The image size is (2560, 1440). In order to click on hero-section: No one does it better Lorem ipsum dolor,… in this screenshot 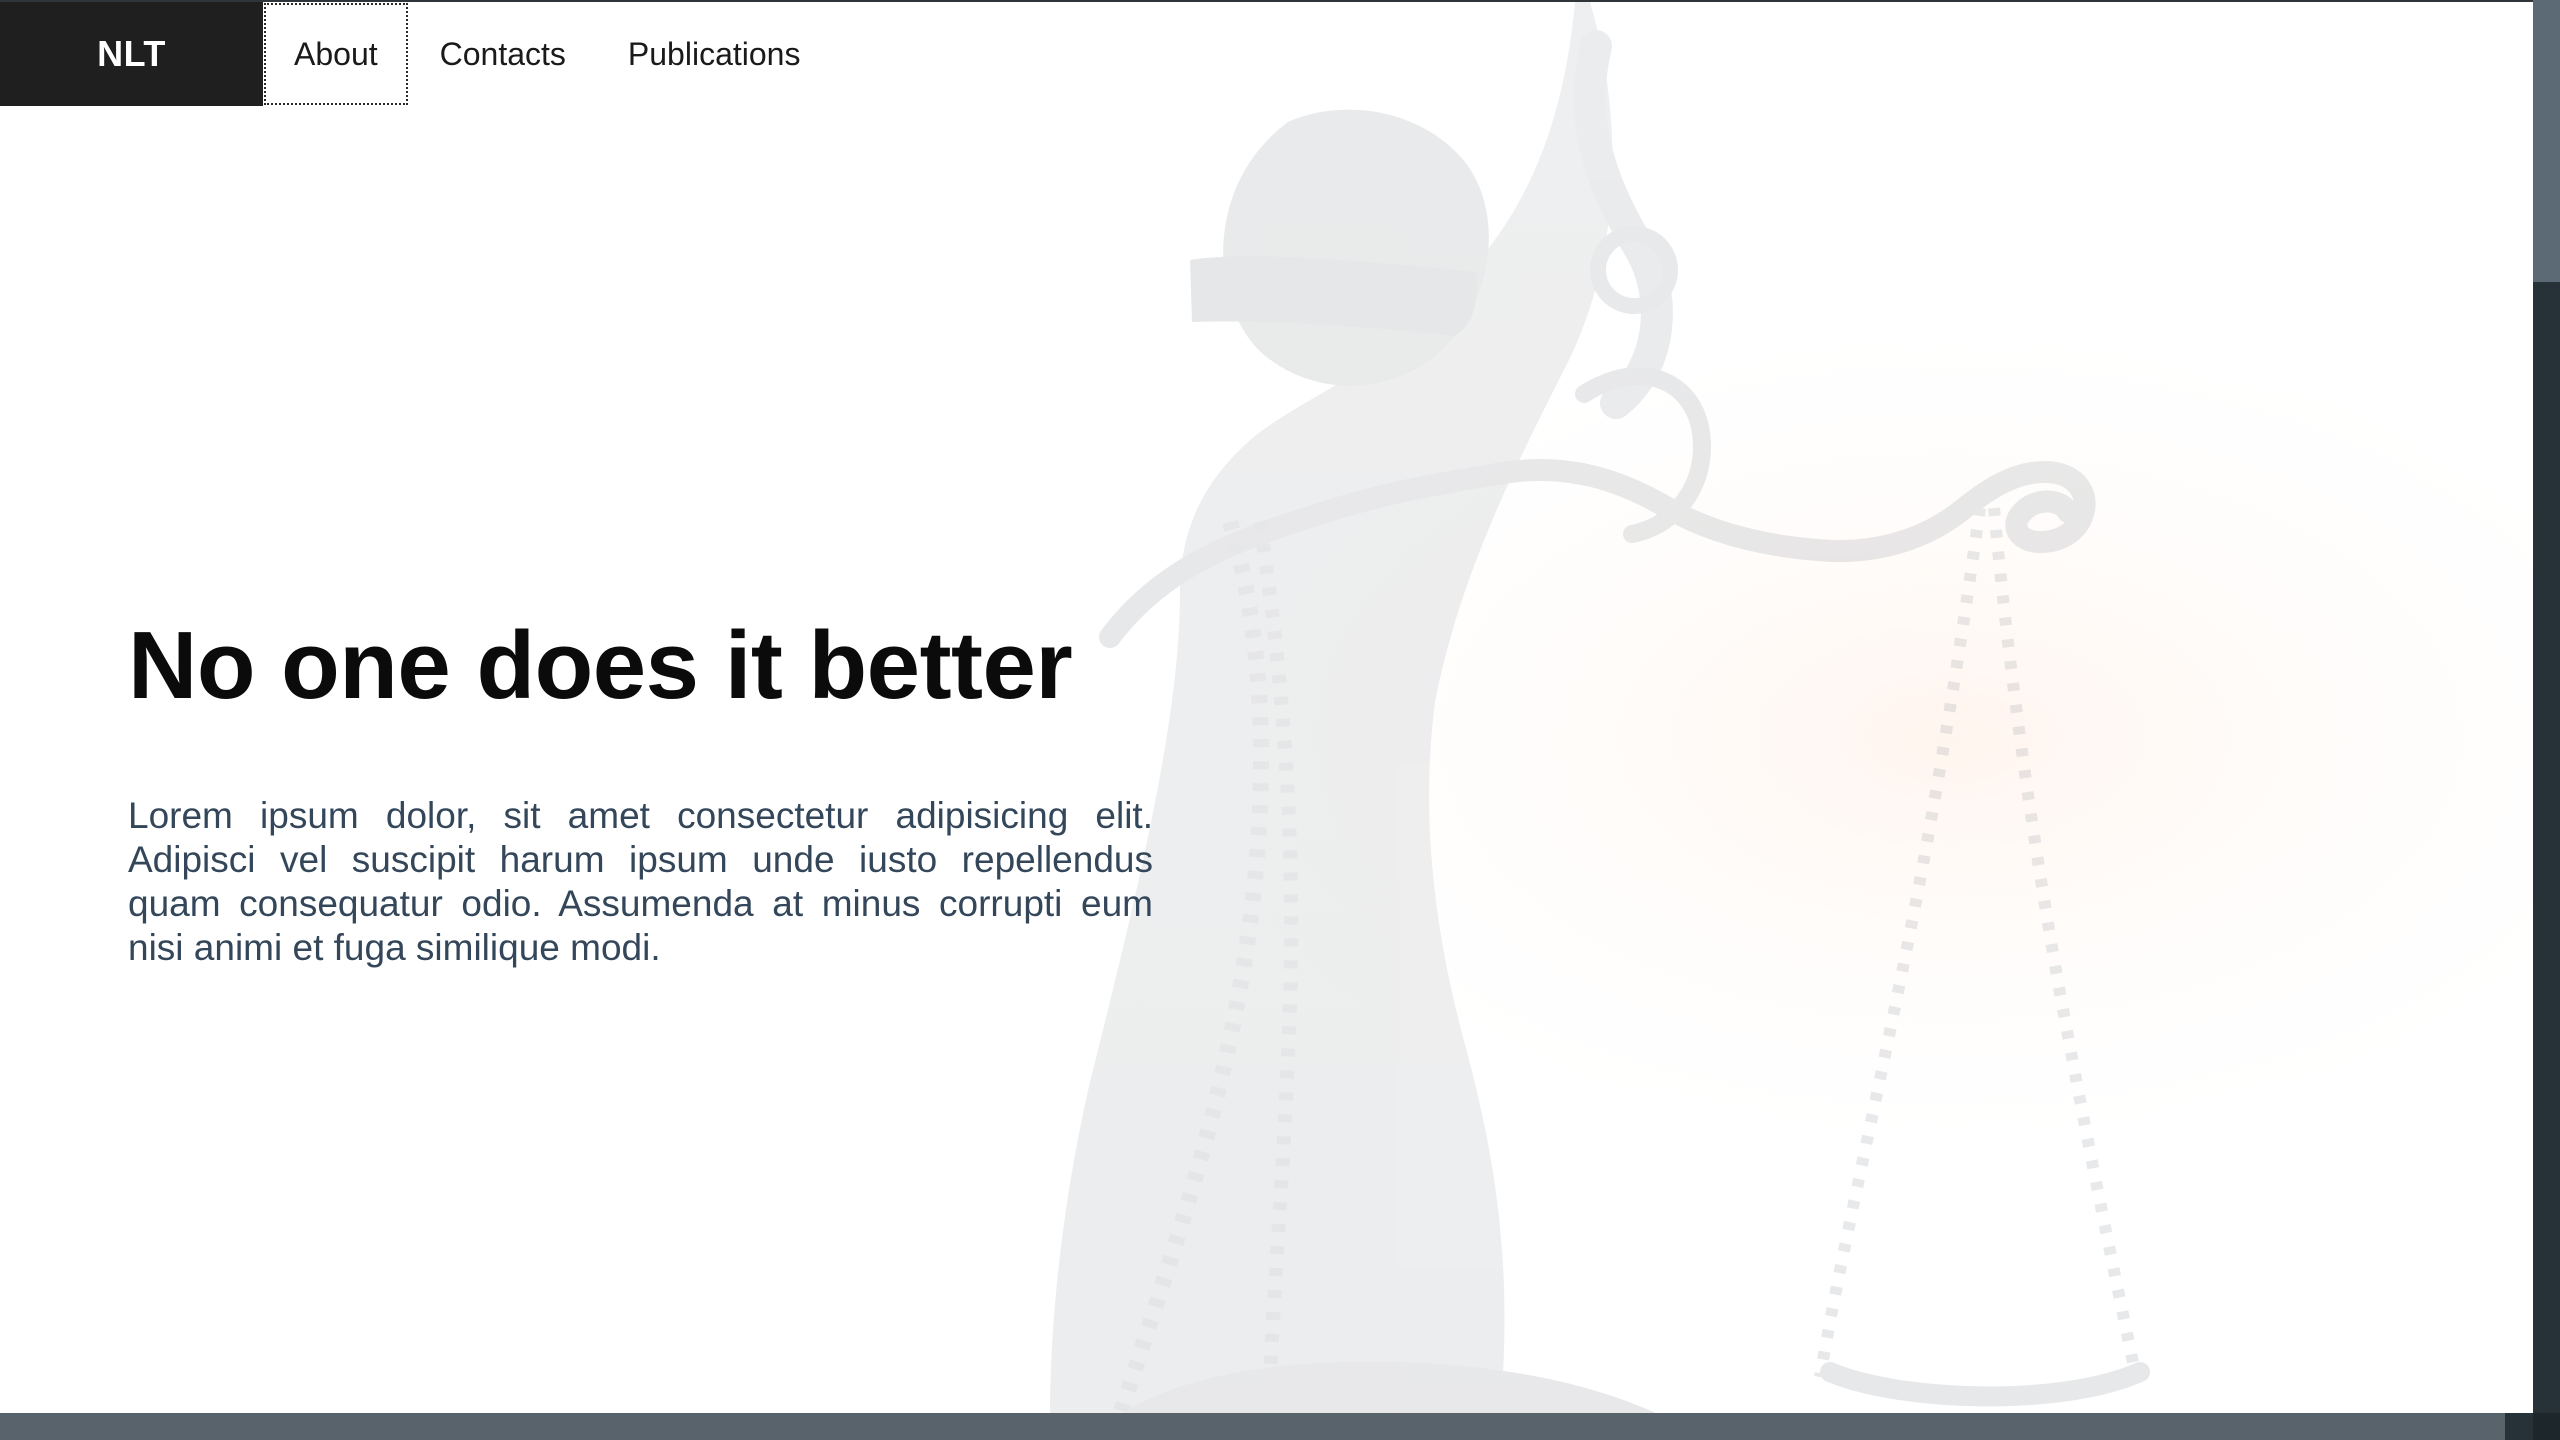, I will do `click(640, 792)`.